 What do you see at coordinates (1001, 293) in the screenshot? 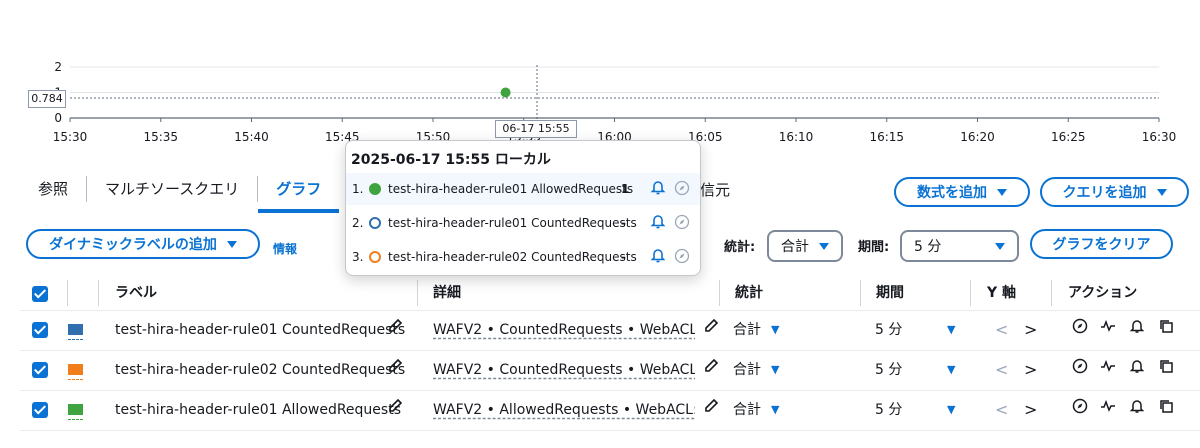
I see `col-header-y-axis: Y 軸` at bounding box center [1001, 293].